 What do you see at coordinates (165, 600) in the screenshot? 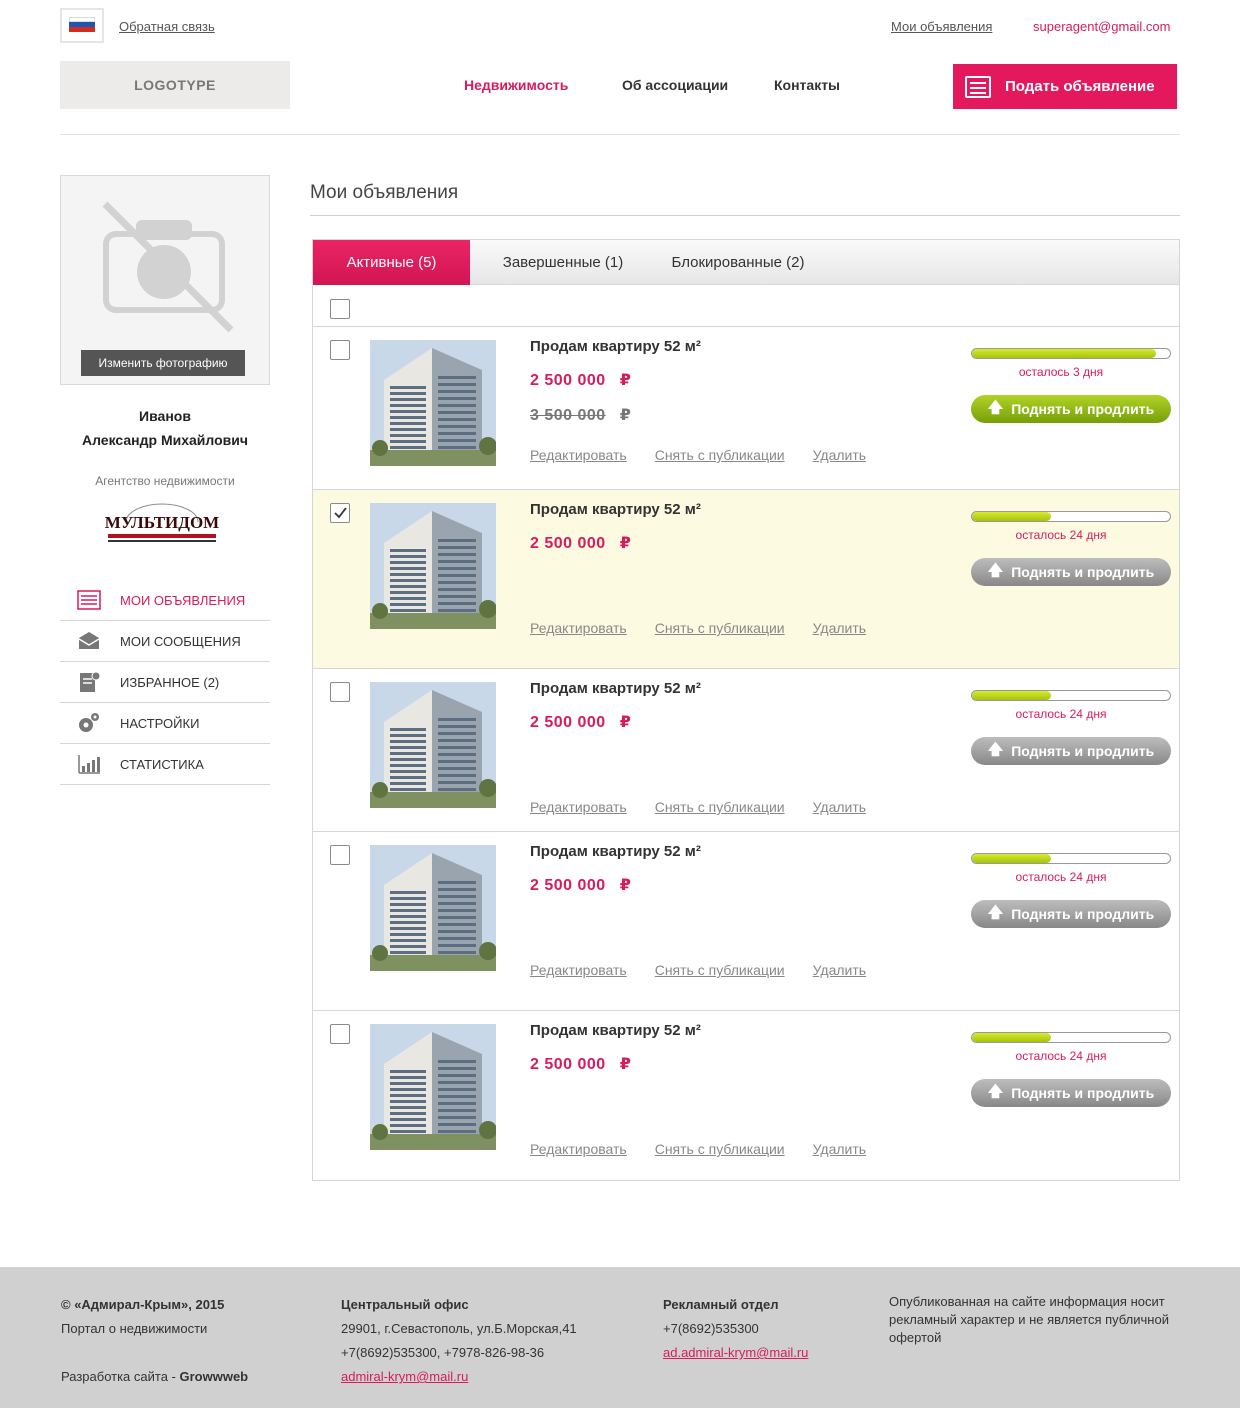
I see `sidebar-item-my-ads: МОИ ОБЪЯВЛЕНИЯ` at bounding box center [165, 600].